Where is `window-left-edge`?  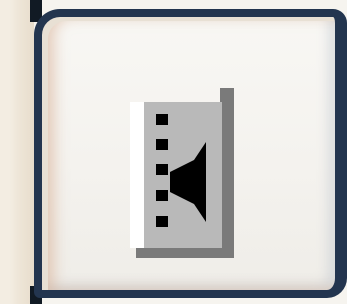
window-left-edge is located at coordinates (17, 152).